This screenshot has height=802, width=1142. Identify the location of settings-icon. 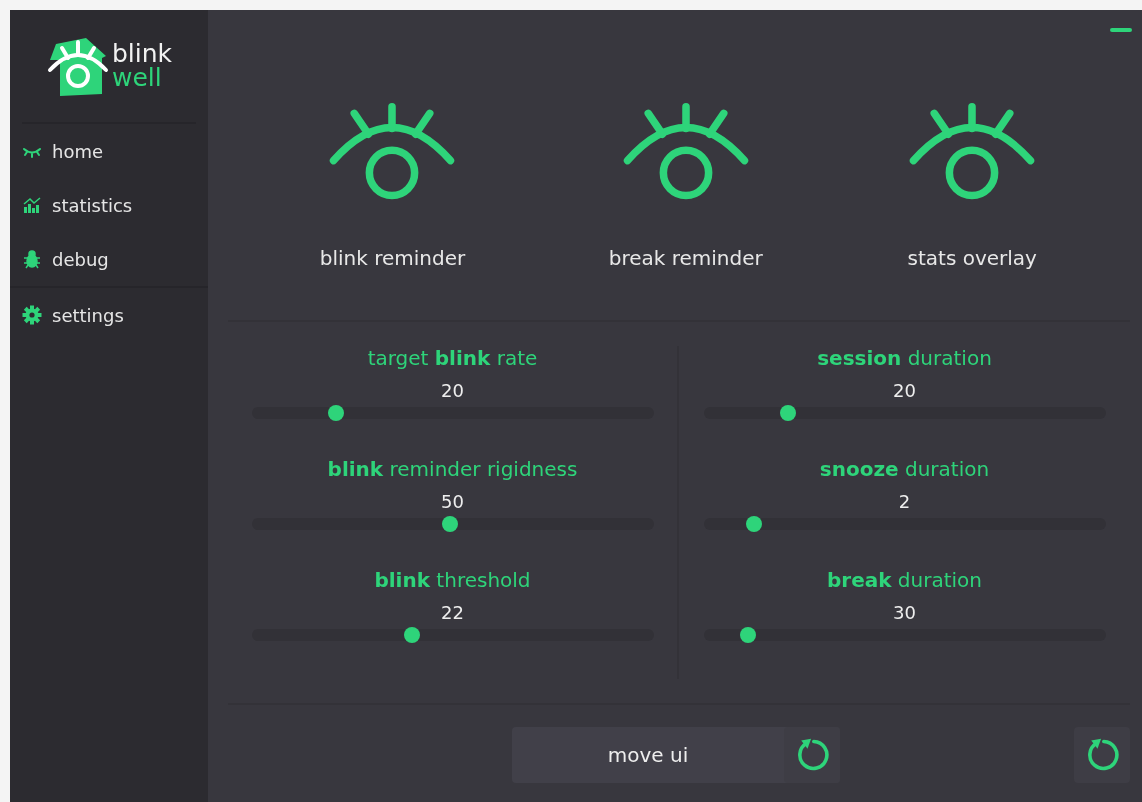
(32, 315).